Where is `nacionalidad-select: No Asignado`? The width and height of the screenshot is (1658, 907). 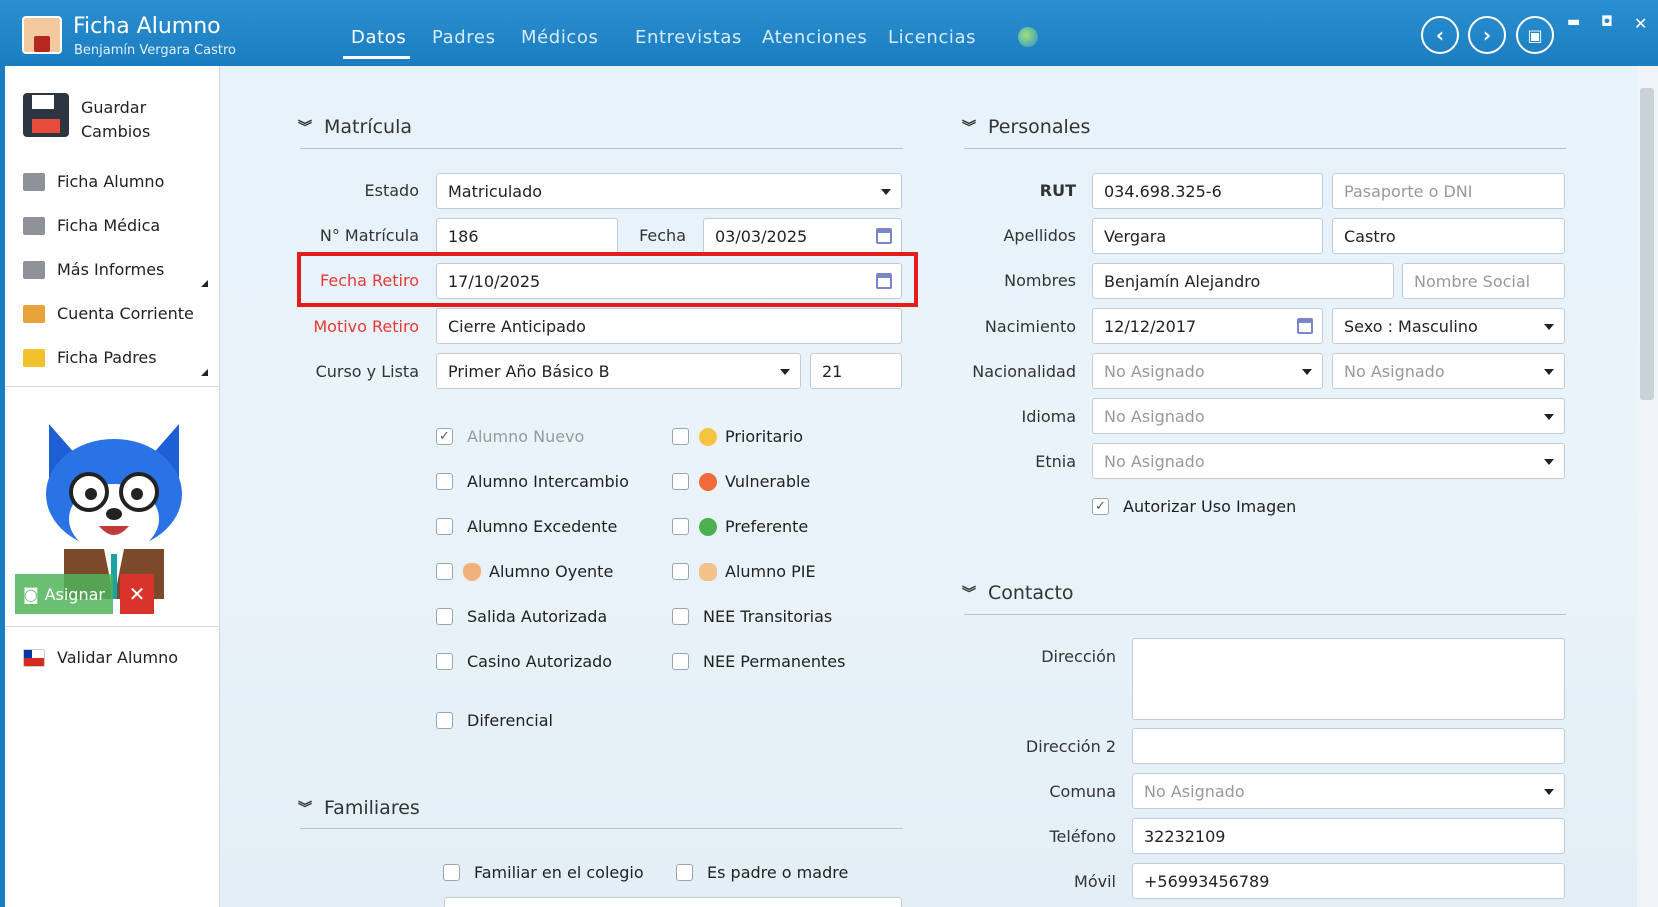 nacionalidad-select: No Asignado is located at coordinates (1207, 371).